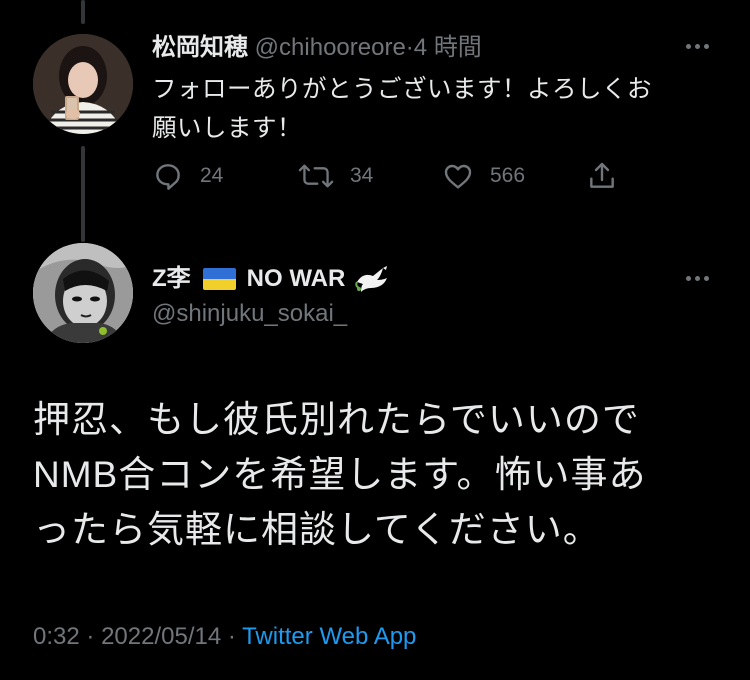  I want to click on timestamp-date: 2022/05/14, so click(161, 636).